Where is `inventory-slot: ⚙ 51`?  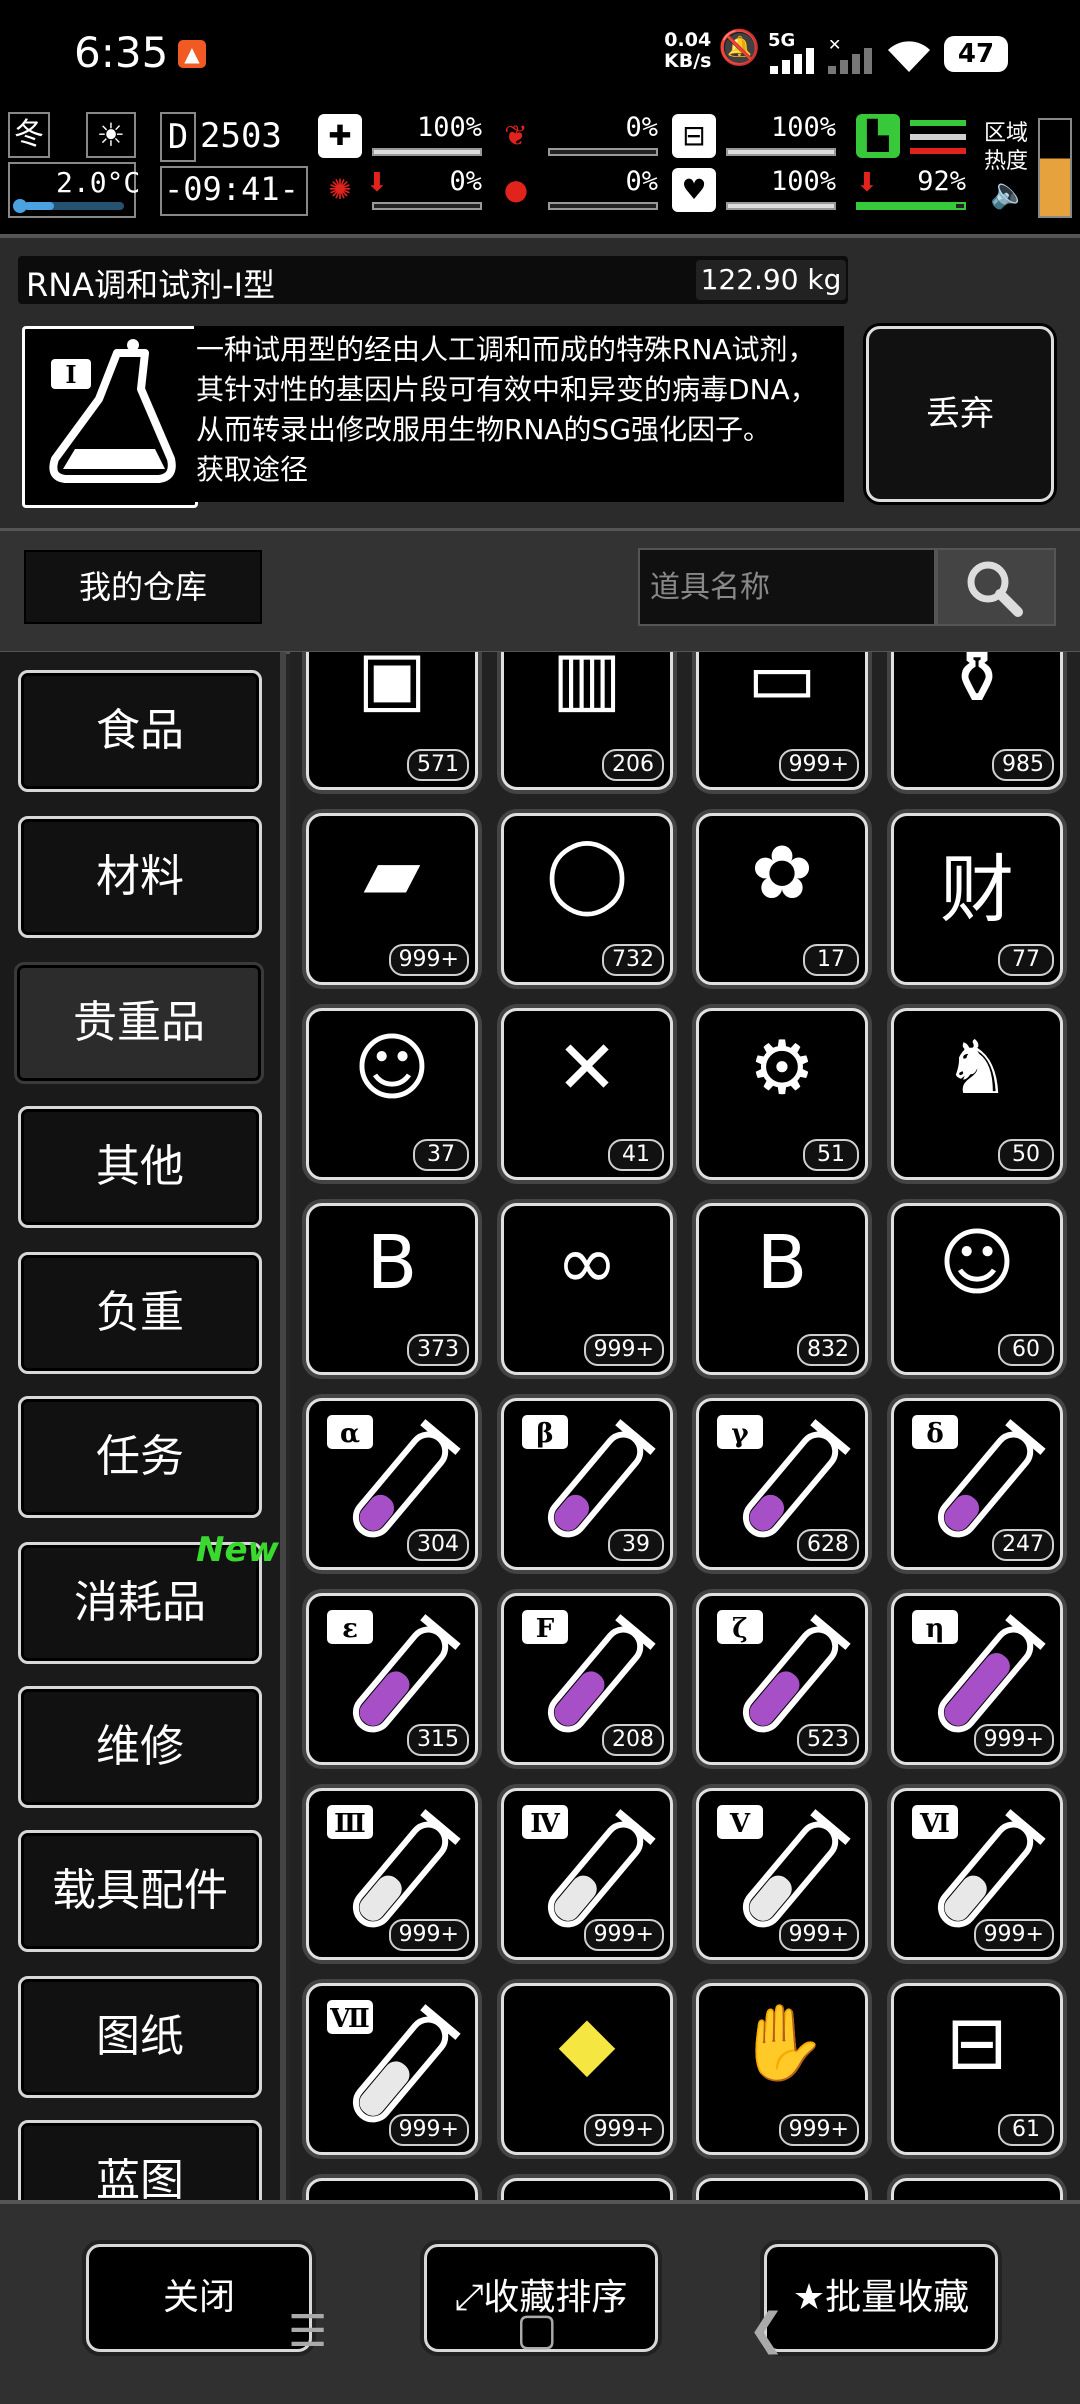
inventory-slot: ⚙ 51 is located at coordinates (782, 1094).